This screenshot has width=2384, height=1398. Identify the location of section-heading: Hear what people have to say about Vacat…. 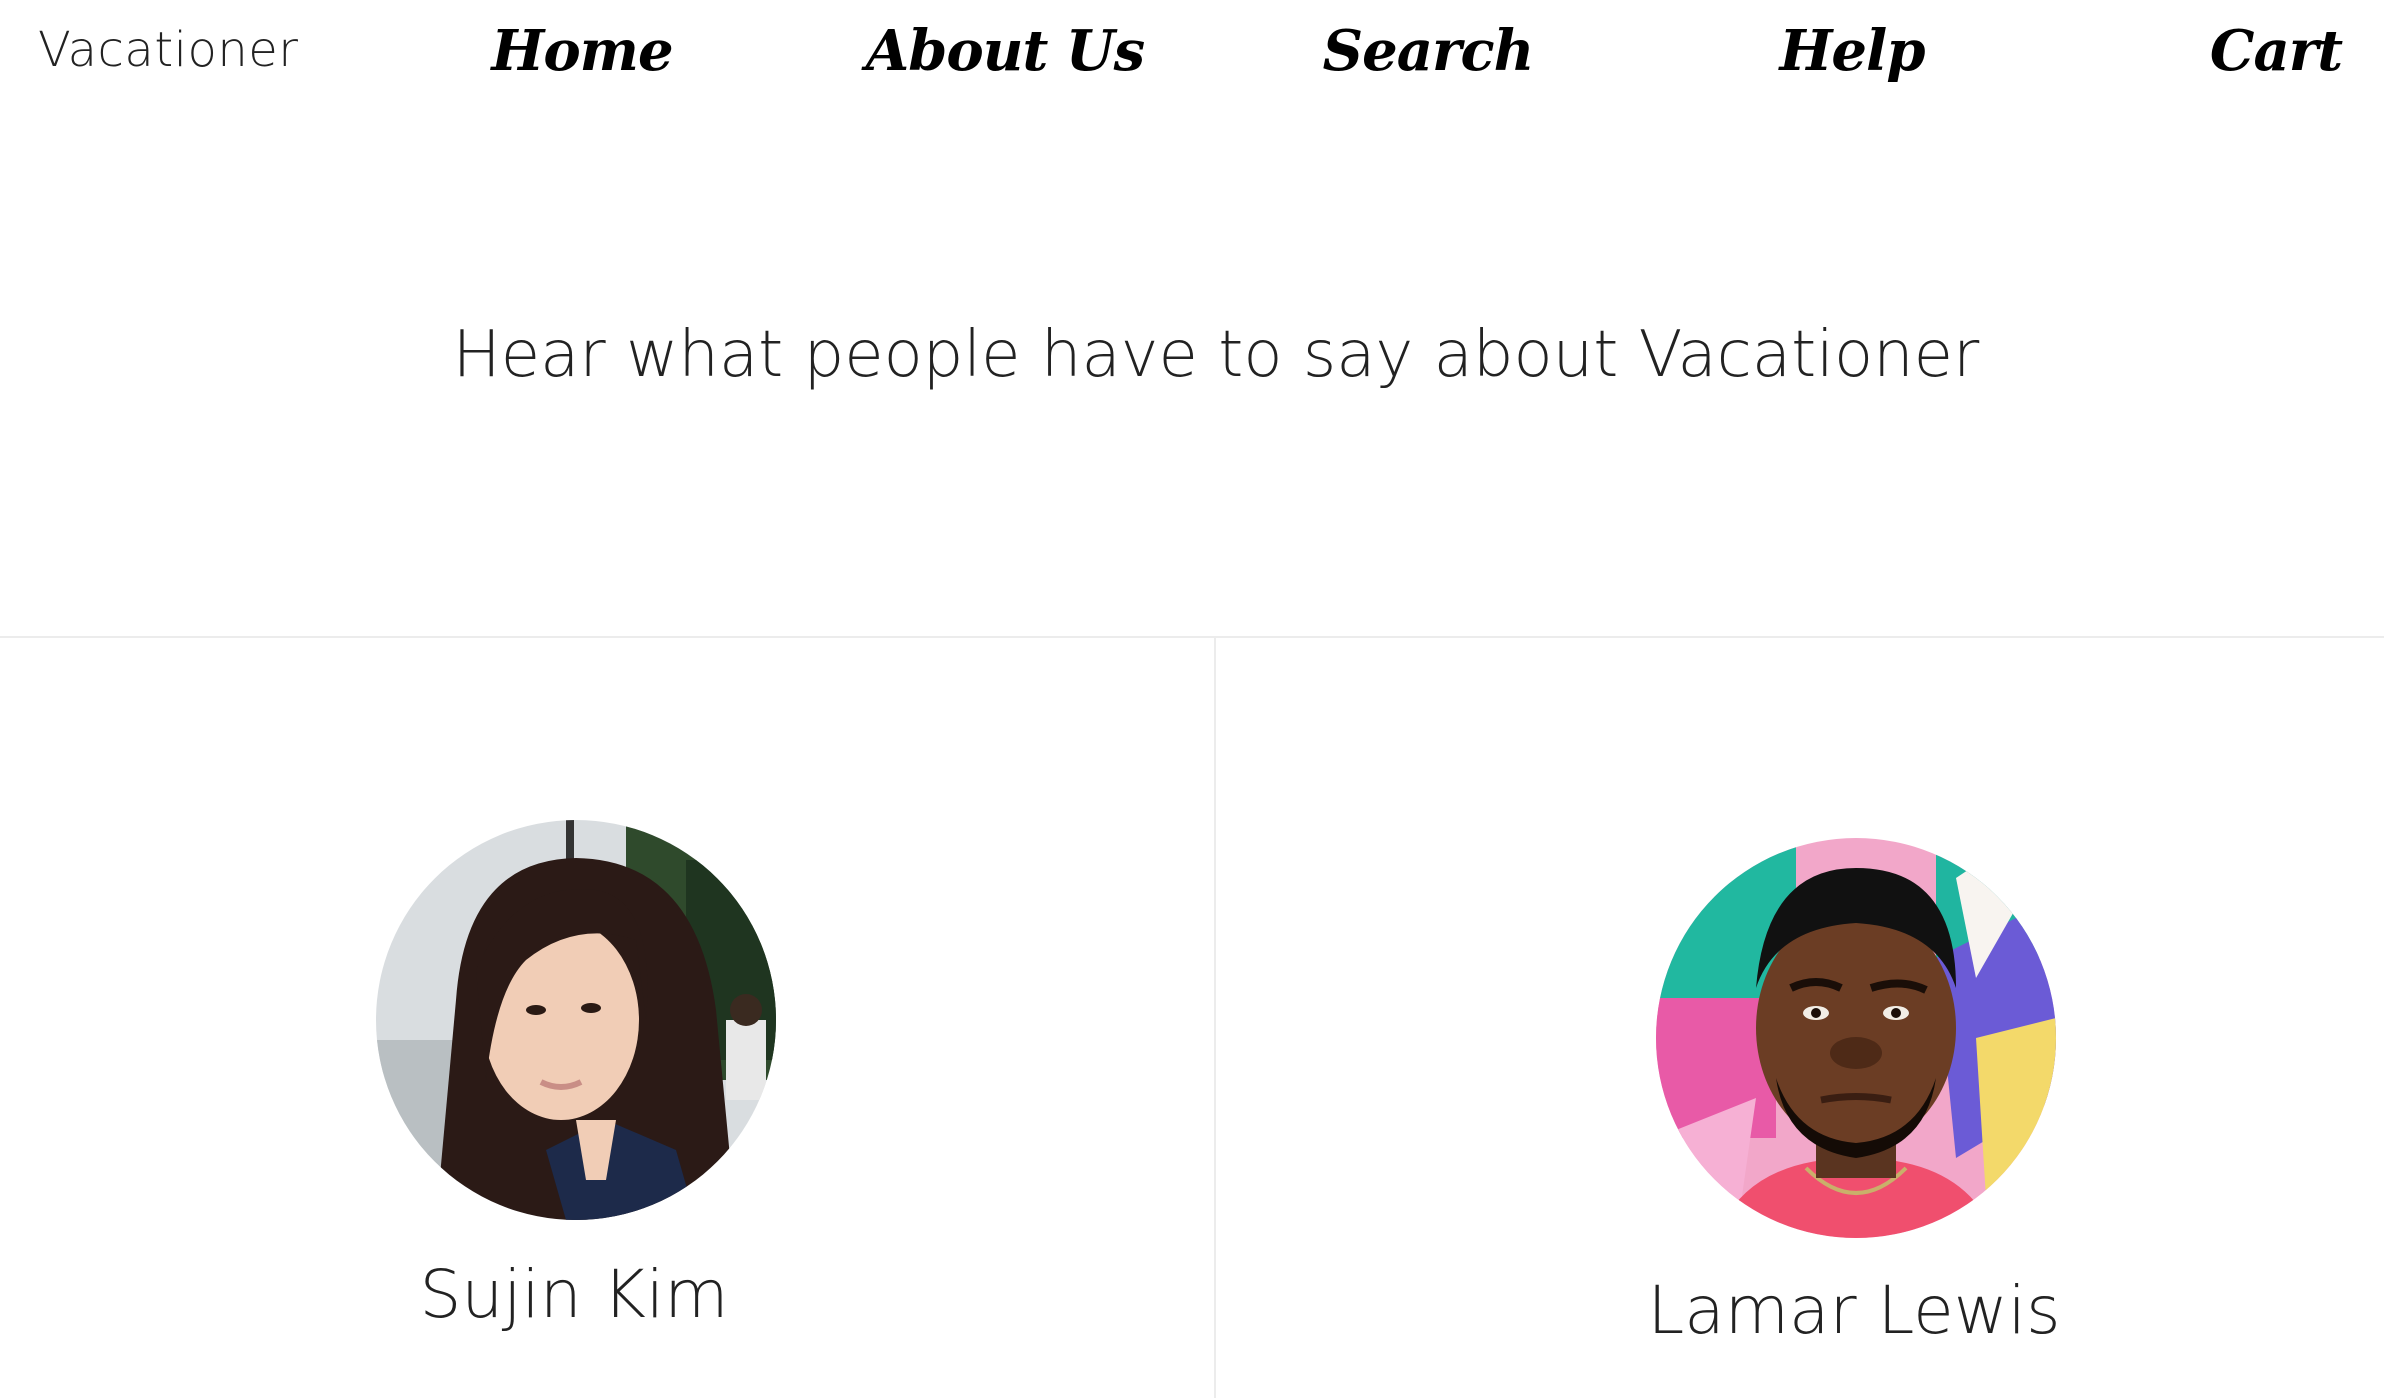
(1216, 355).